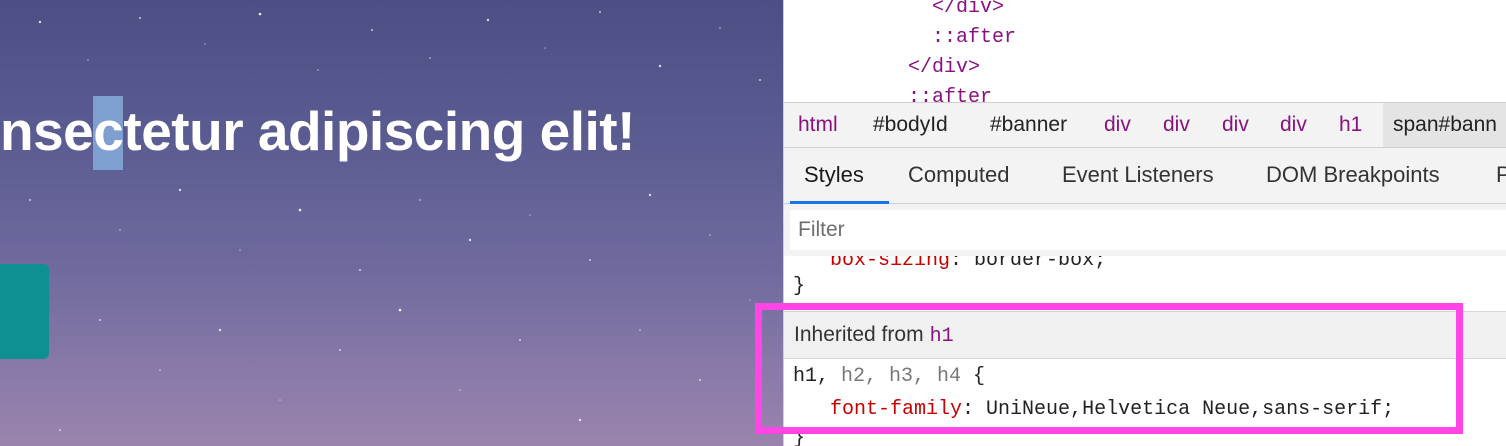 The width and height of the screenshot is (1506, 446). I want to click on inherited-element-link: h1, so click(942, 336).